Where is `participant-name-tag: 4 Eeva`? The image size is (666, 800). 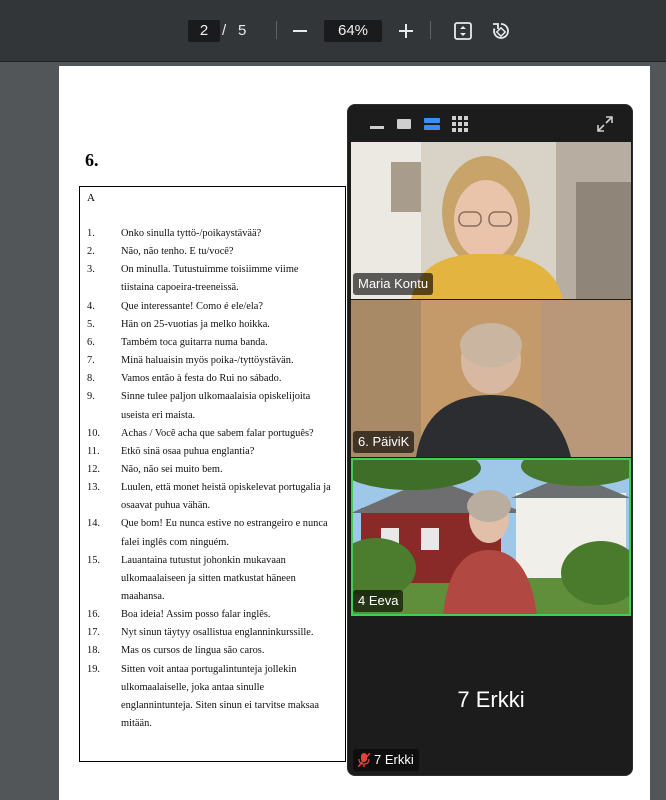 participant-name-tag: 4 Eeva is located at coordinates (378, 601).